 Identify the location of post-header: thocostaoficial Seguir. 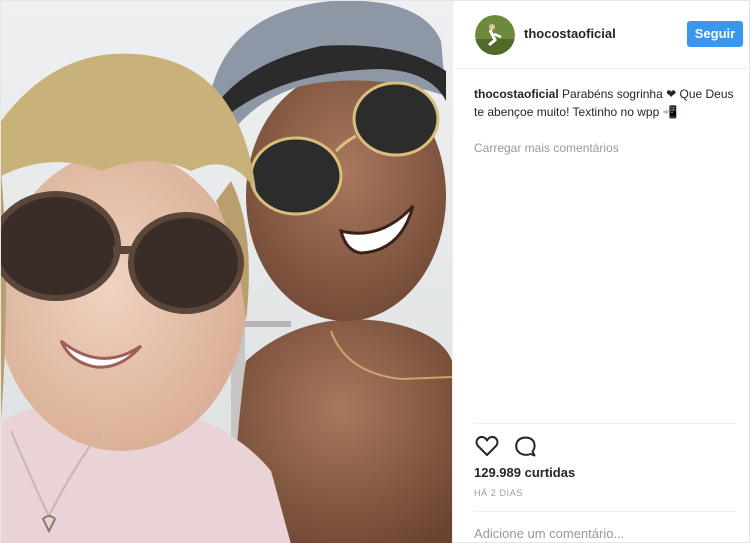
(601, 35).